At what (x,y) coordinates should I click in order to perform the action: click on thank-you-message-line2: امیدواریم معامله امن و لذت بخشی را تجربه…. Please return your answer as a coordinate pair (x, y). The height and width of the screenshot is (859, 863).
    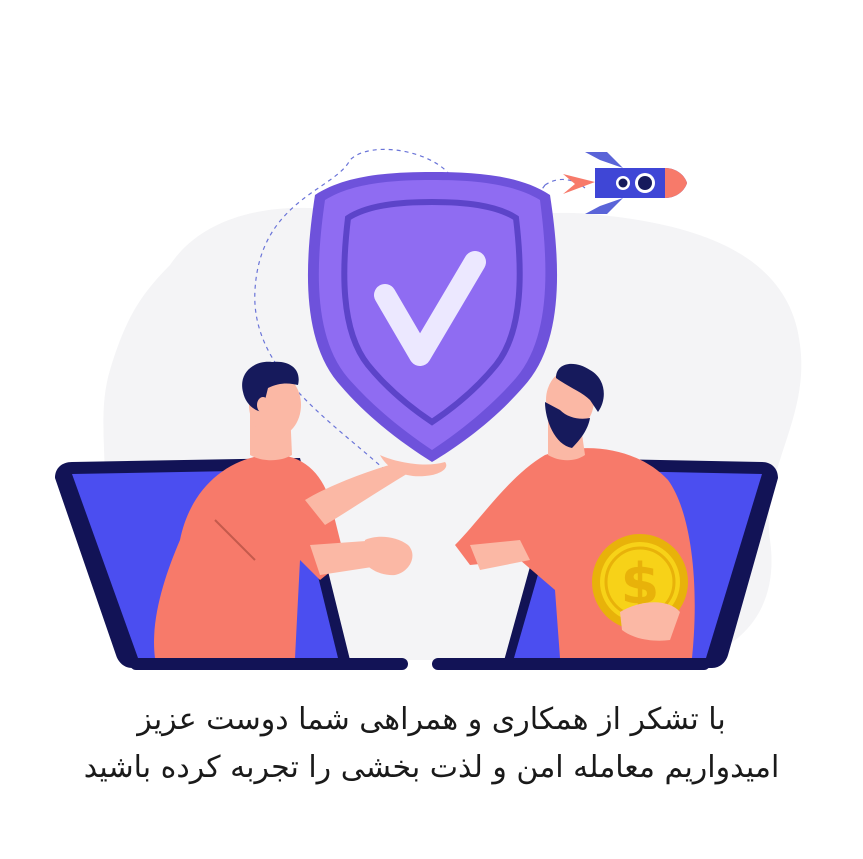
    Looking at the image, I should click on (431, 767).